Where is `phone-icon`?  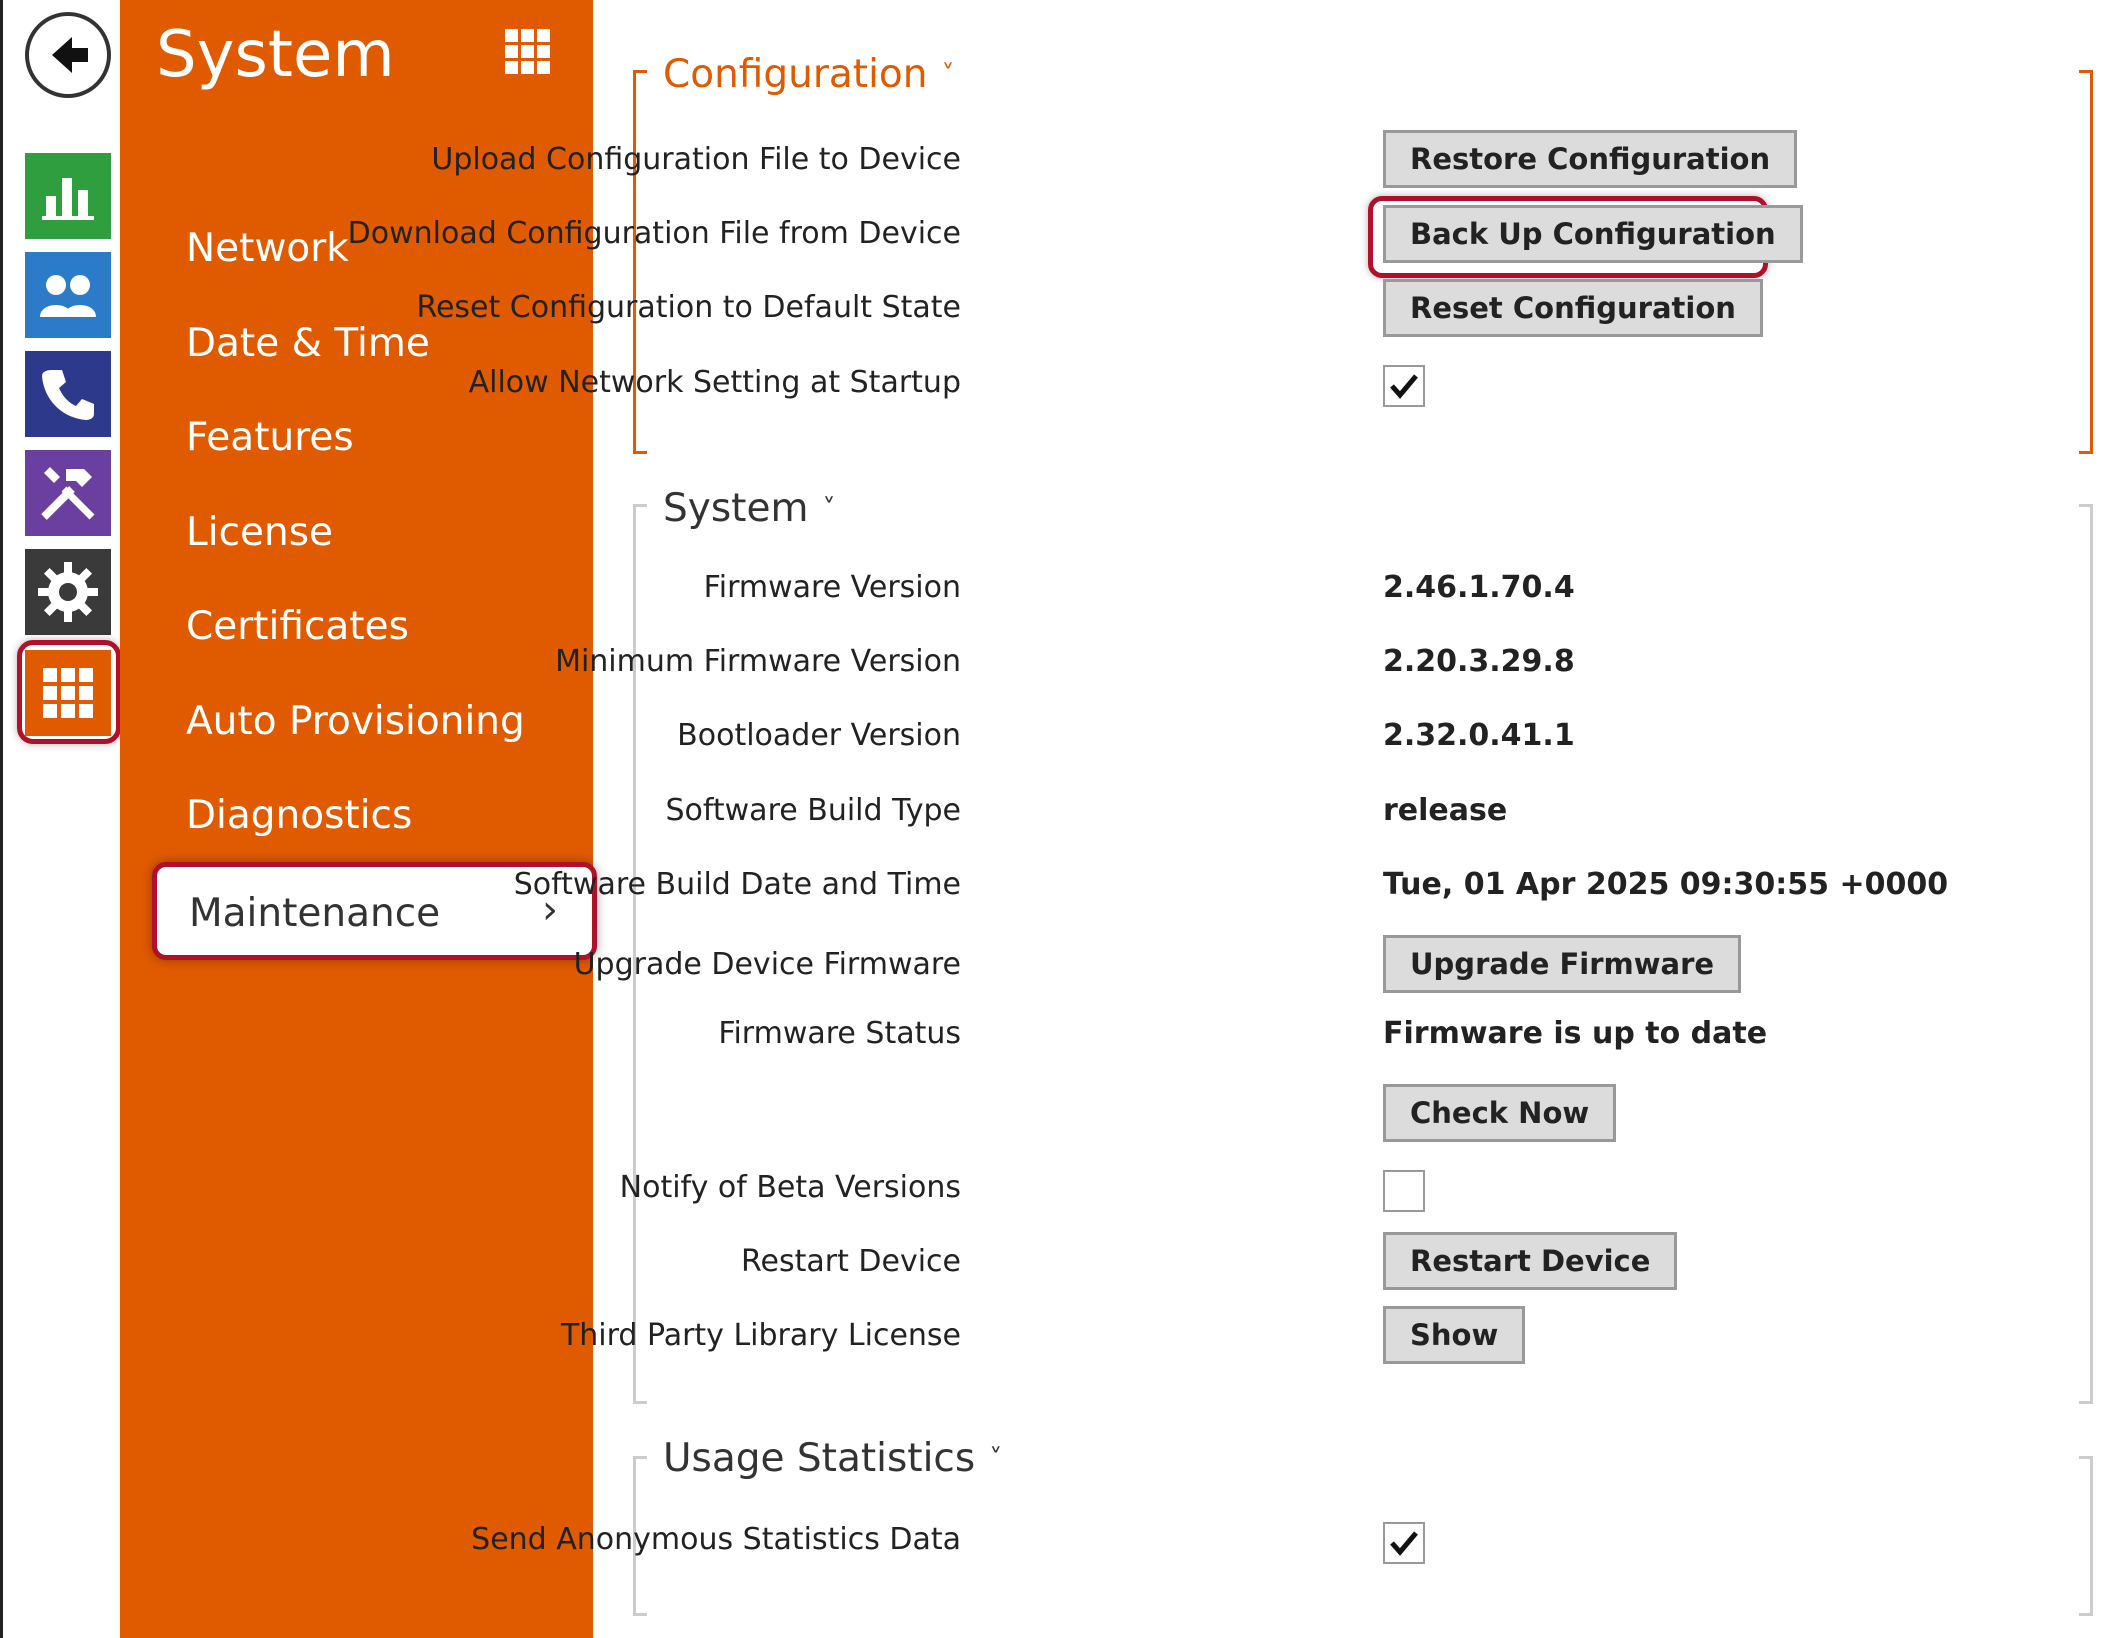 phone-icon is located at coordinates (68, 394).